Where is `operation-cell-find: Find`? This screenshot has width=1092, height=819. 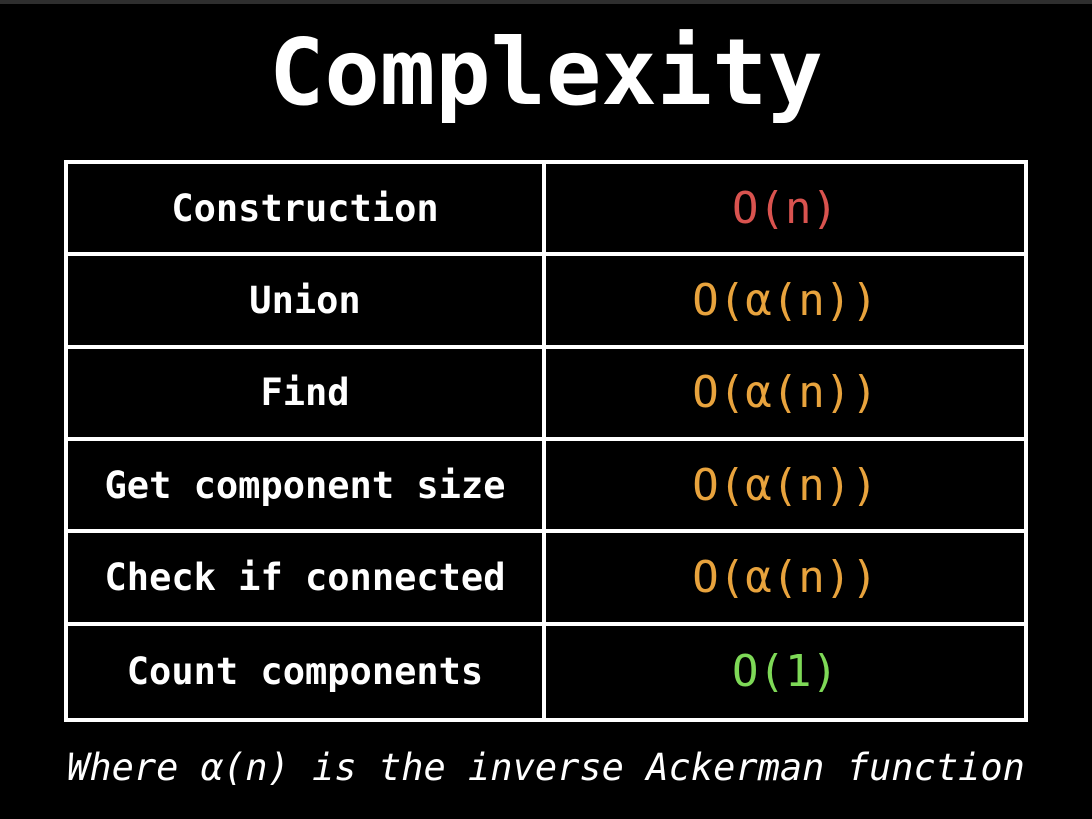
operation-cell-find: Find is located at coordinates (307, 394).